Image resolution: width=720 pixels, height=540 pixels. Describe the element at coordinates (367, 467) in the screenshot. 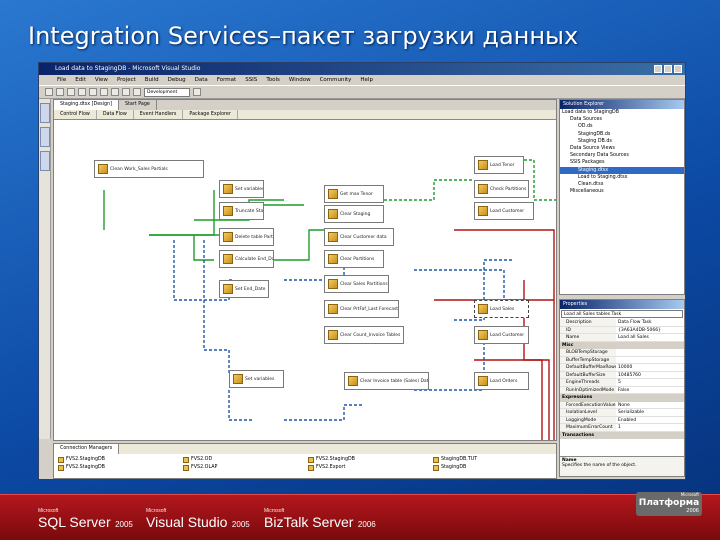

I see `connection-item: FVS2.Export` at that location.